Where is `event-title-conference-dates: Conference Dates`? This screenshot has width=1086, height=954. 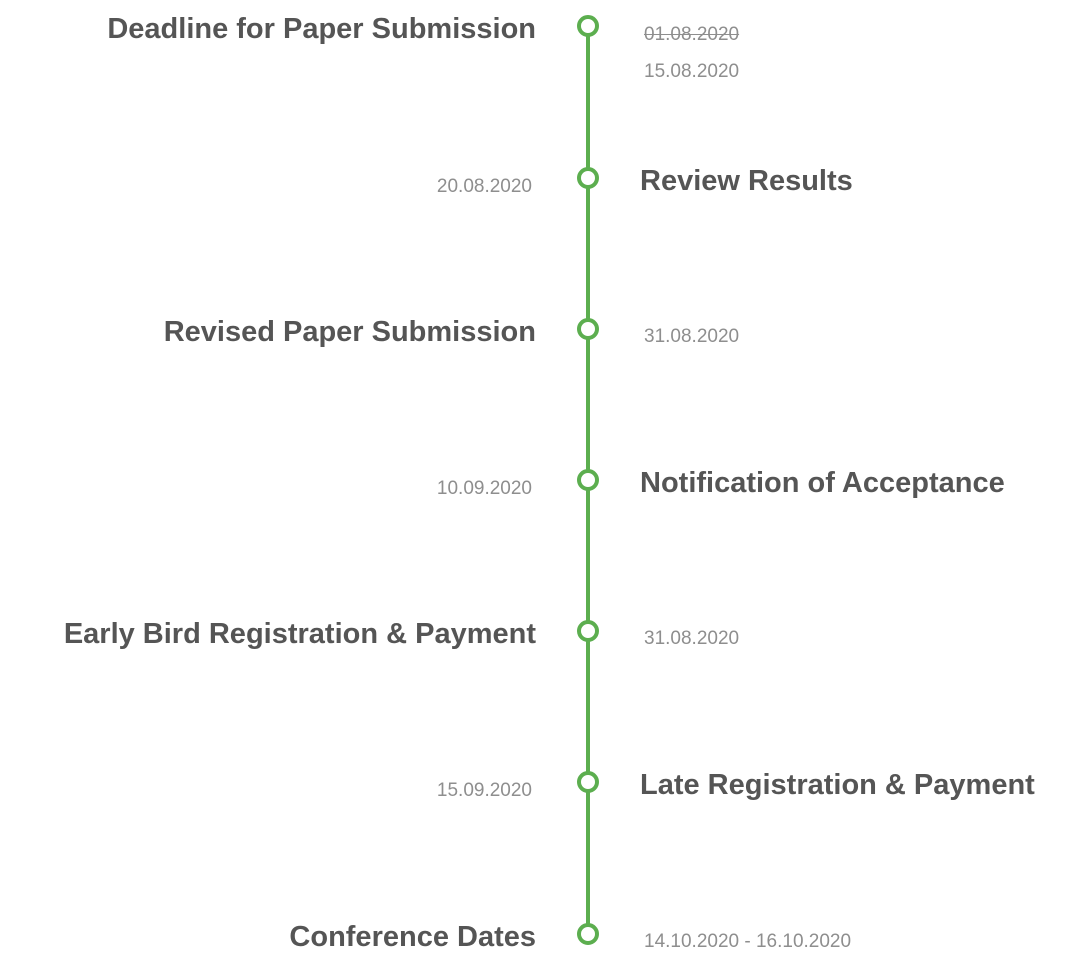 event-title-conference-dates: Conference Dates is located at coordinates (412, 937).